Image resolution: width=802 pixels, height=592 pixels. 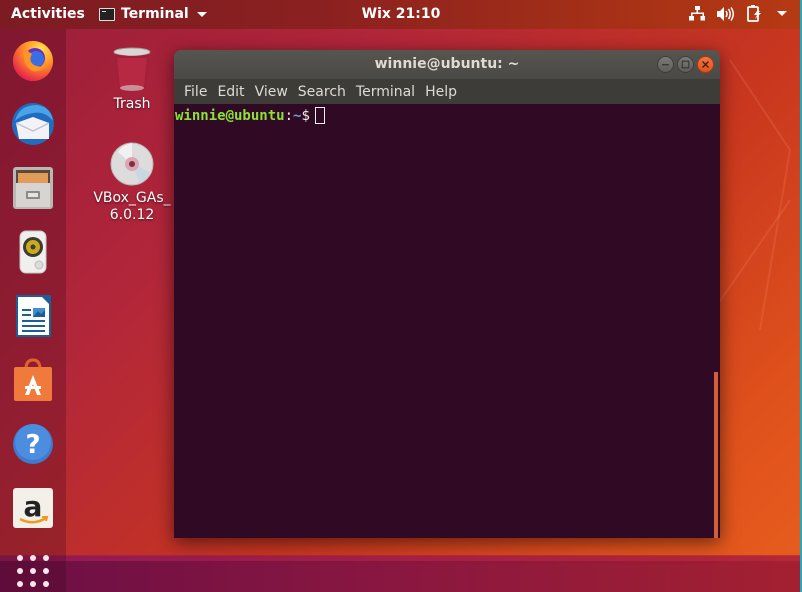 I want to click on menu-search: Search, so click(x=322, y=92).